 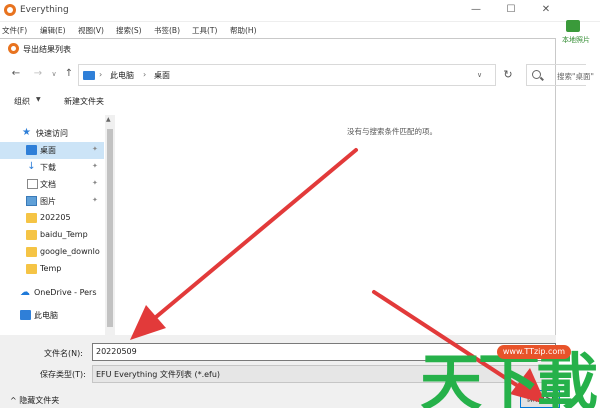 I want to click on watermark-logo: 天下載, so click(x=509, y=377).